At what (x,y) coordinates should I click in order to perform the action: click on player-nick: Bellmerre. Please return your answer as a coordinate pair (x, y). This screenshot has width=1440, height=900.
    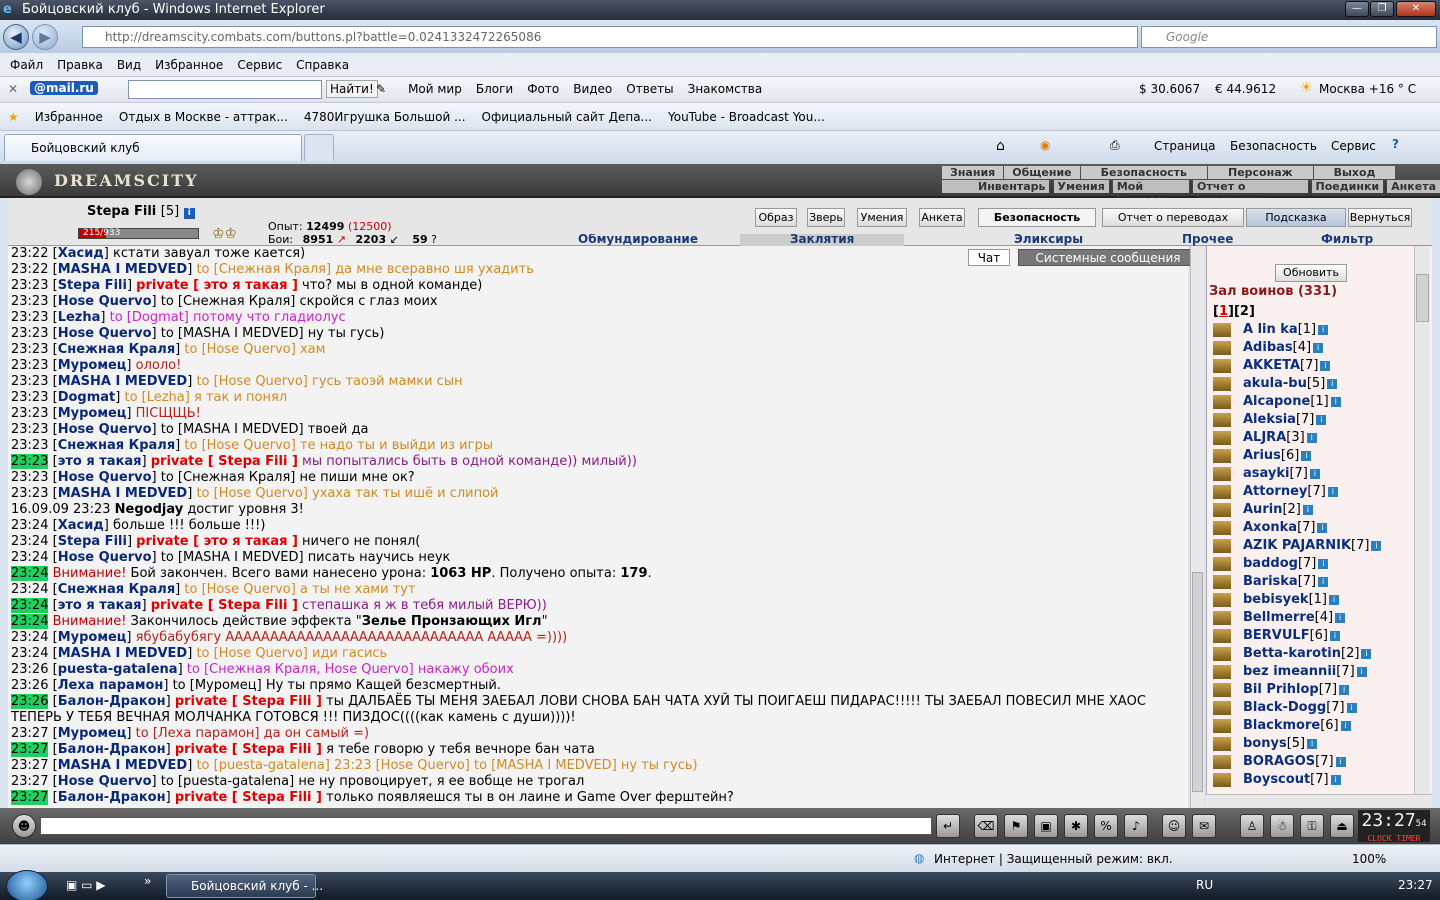
    Looking at the image, I should click on (1279, 617).